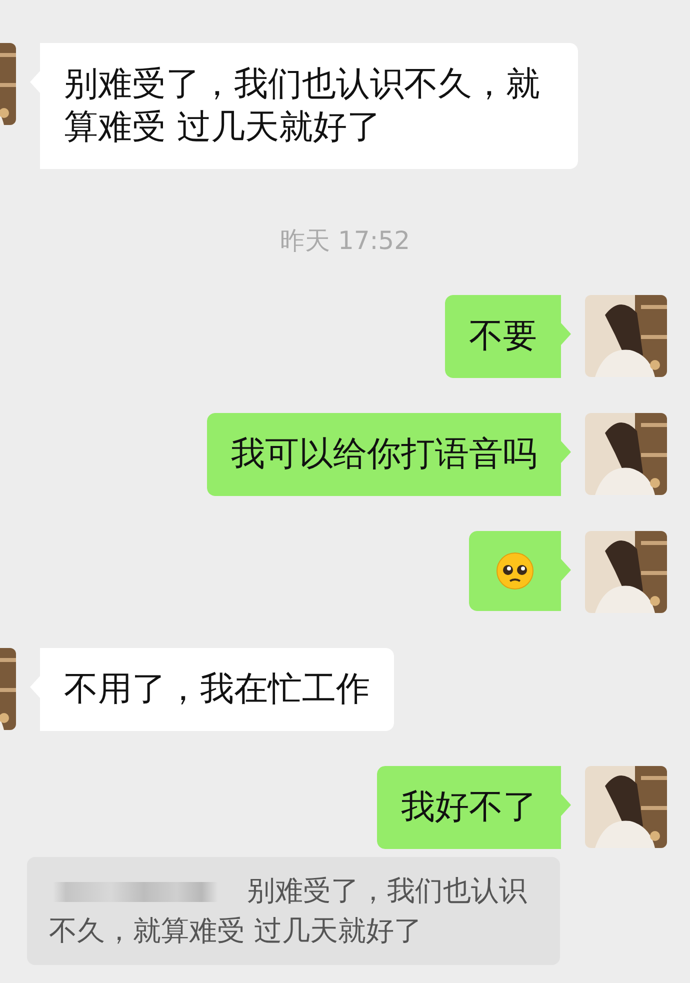  Describe the element at coordinates (389, 454) in the screenshot. I see `sent-message: 我可以给你打语音吗` at that location.